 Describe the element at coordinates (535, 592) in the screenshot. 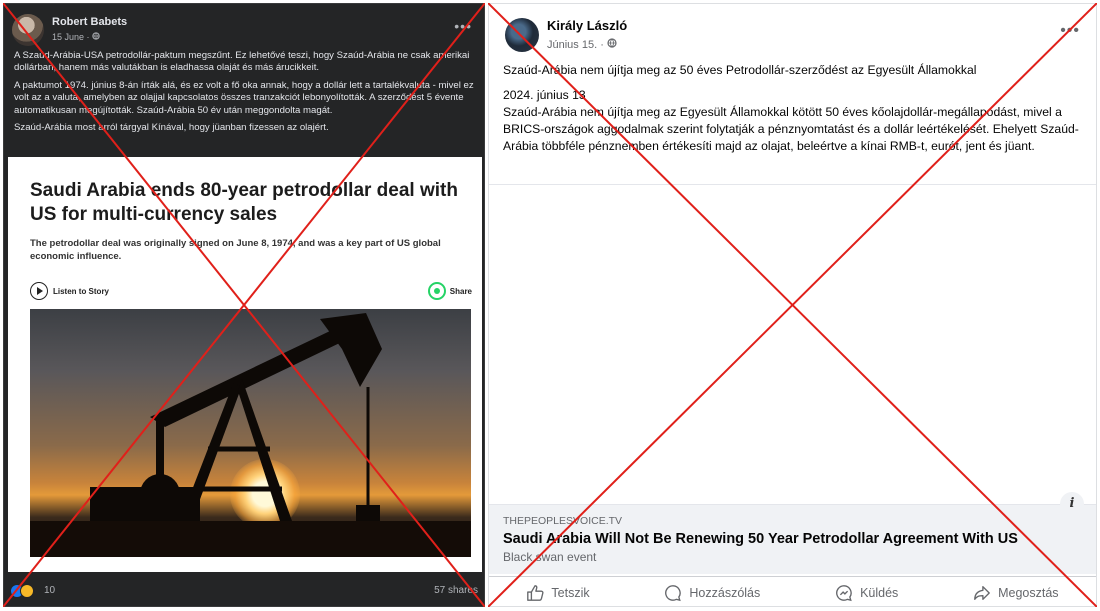

I see `thumbs-up-icon` at that location.